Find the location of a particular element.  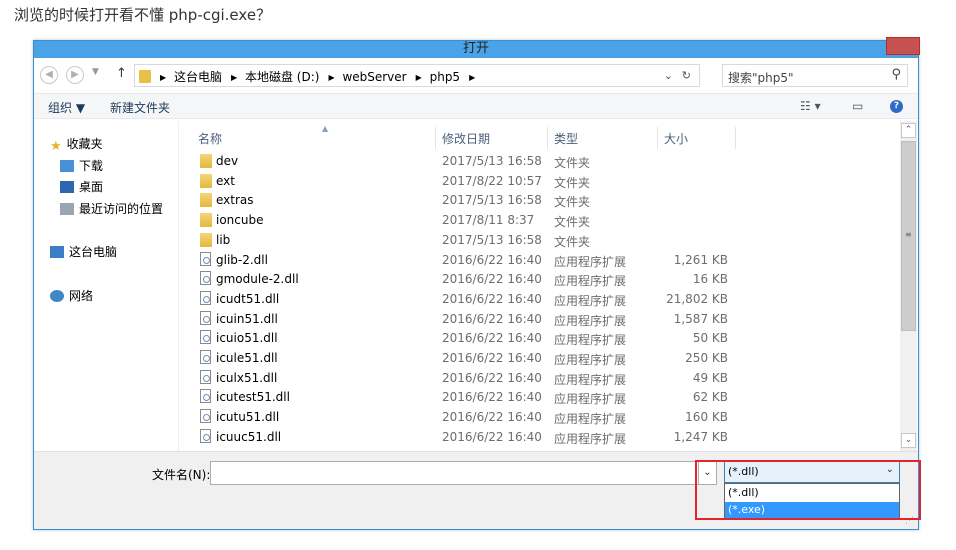

file-row: icutest51.dll 2016/6/22 16:40 应用程序扩展 62 KB is located at coordinates (540, 397).